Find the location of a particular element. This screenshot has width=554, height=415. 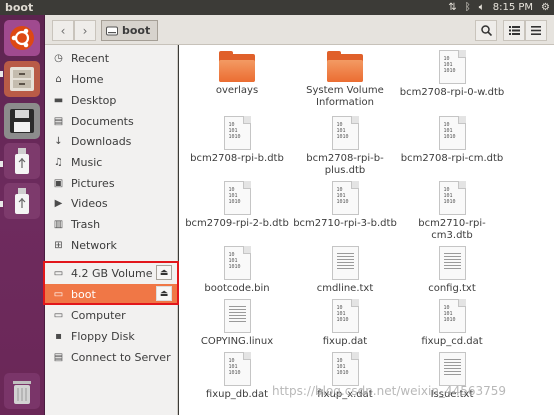

floppy-launcher is located at coordinates (22, 121).